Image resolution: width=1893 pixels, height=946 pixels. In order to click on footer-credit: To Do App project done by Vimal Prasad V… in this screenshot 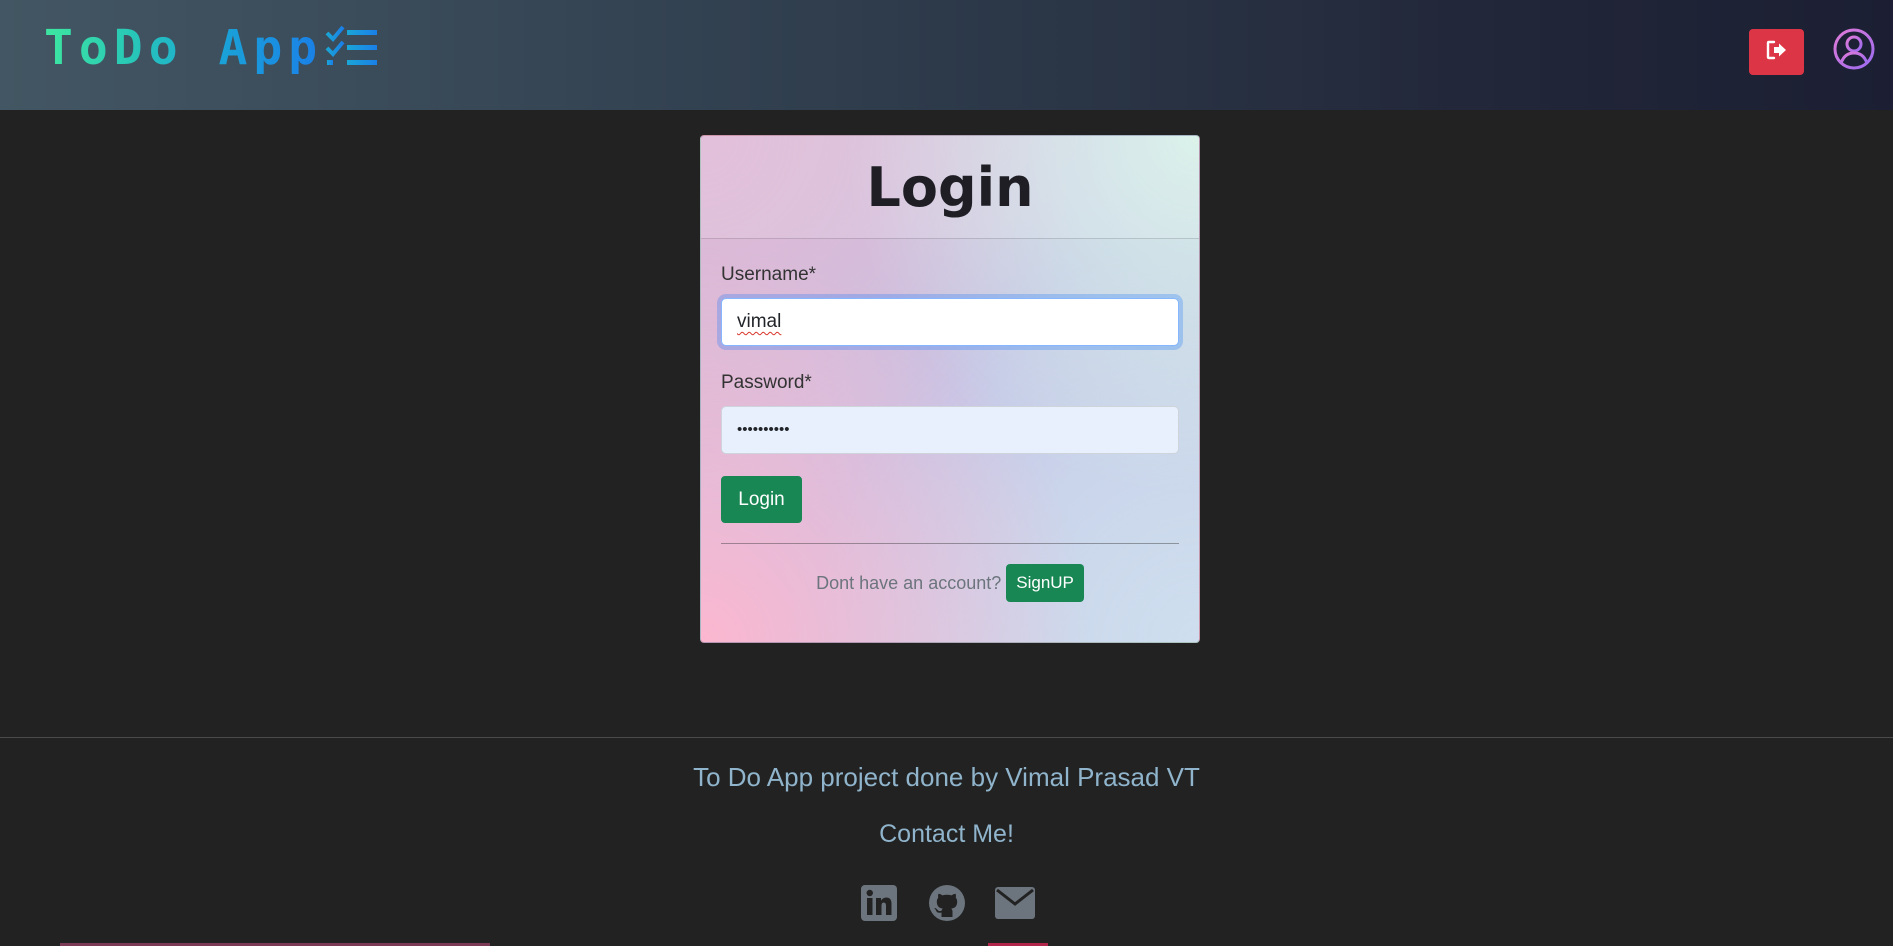, I will do `click(946, 777)`.